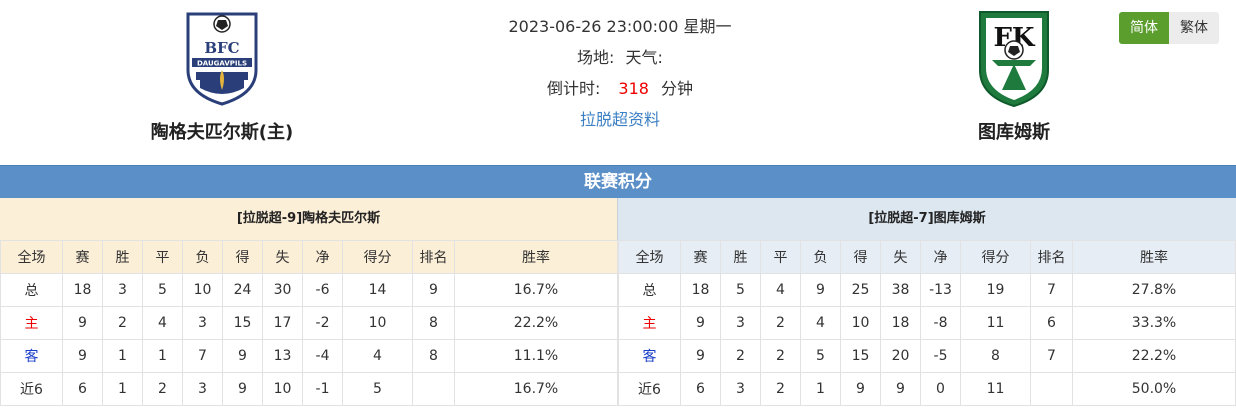  What do you see at coordinates (282, 323) in the screenshot?
I see `table-cell: 17` at bounding box center [282, 323].